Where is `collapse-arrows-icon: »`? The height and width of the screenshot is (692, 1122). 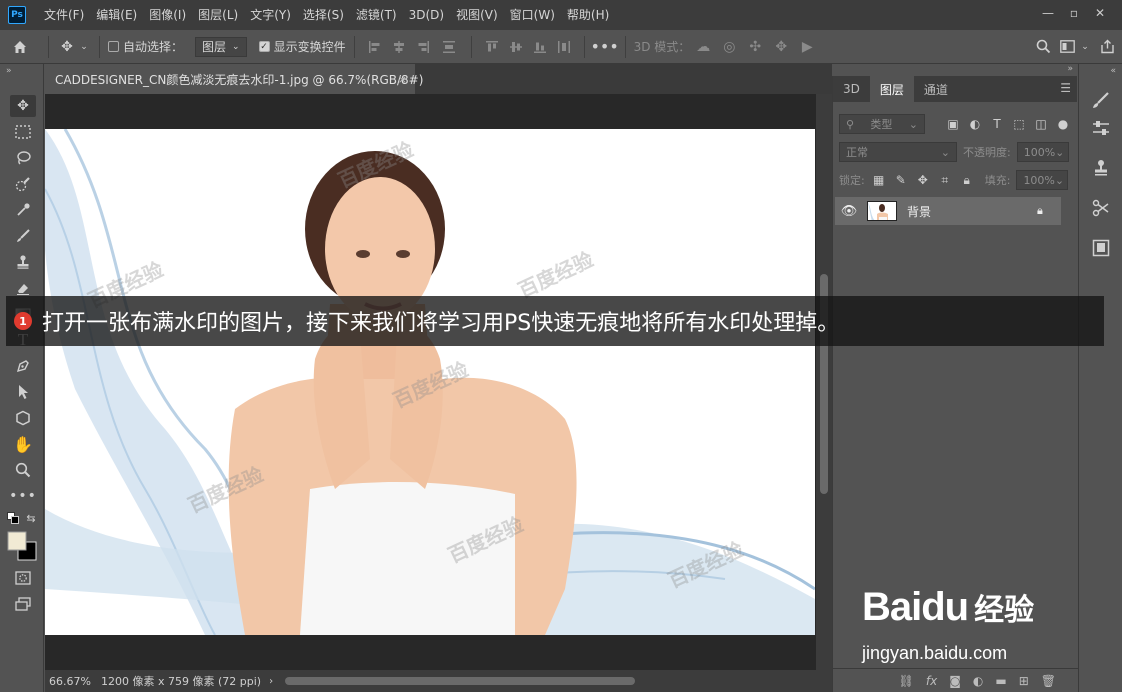 collapse-arrows-icon: » is located at coordinates (9, 71).